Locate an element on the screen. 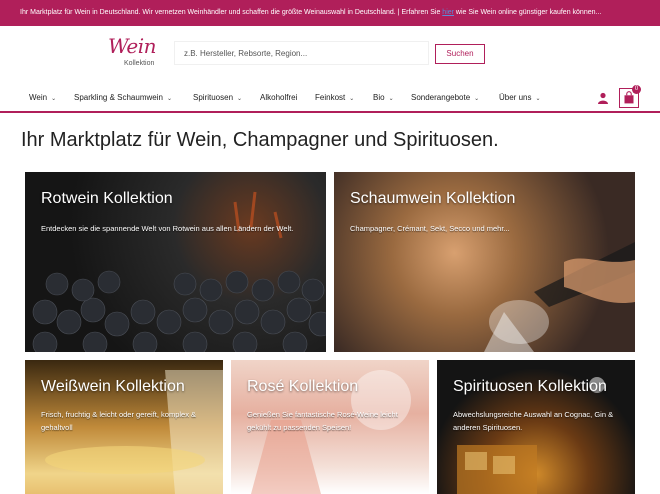 The height and width of the screenshot is (494, 660). user-icon is located at coordinates (603, 98).